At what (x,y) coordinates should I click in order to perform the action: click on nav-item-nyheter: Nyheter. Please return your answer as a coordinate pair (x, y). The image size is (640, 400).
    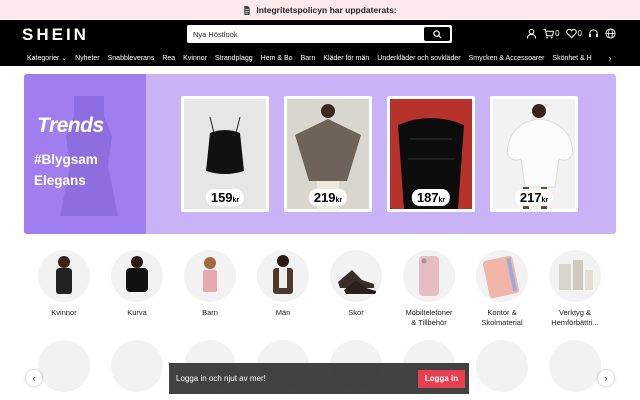
    Looking at the image, I should click on (87, 58).